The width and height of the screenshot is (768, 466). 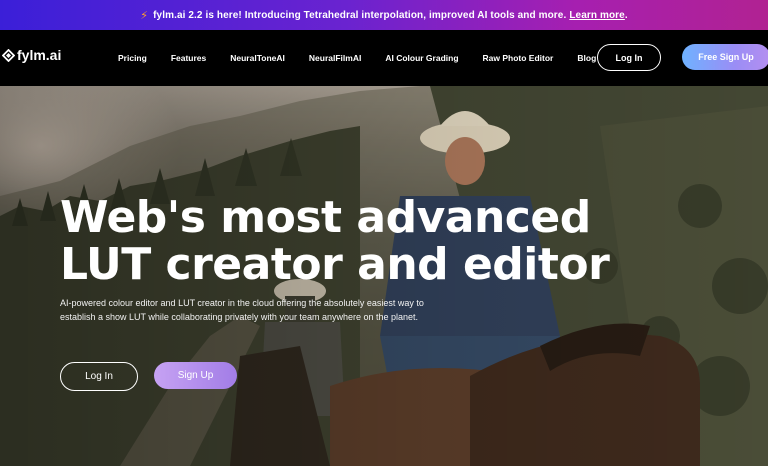 I want to click on nav-link-neuralfilmai: NeuralFilmAI, so click(x=335, y=58).